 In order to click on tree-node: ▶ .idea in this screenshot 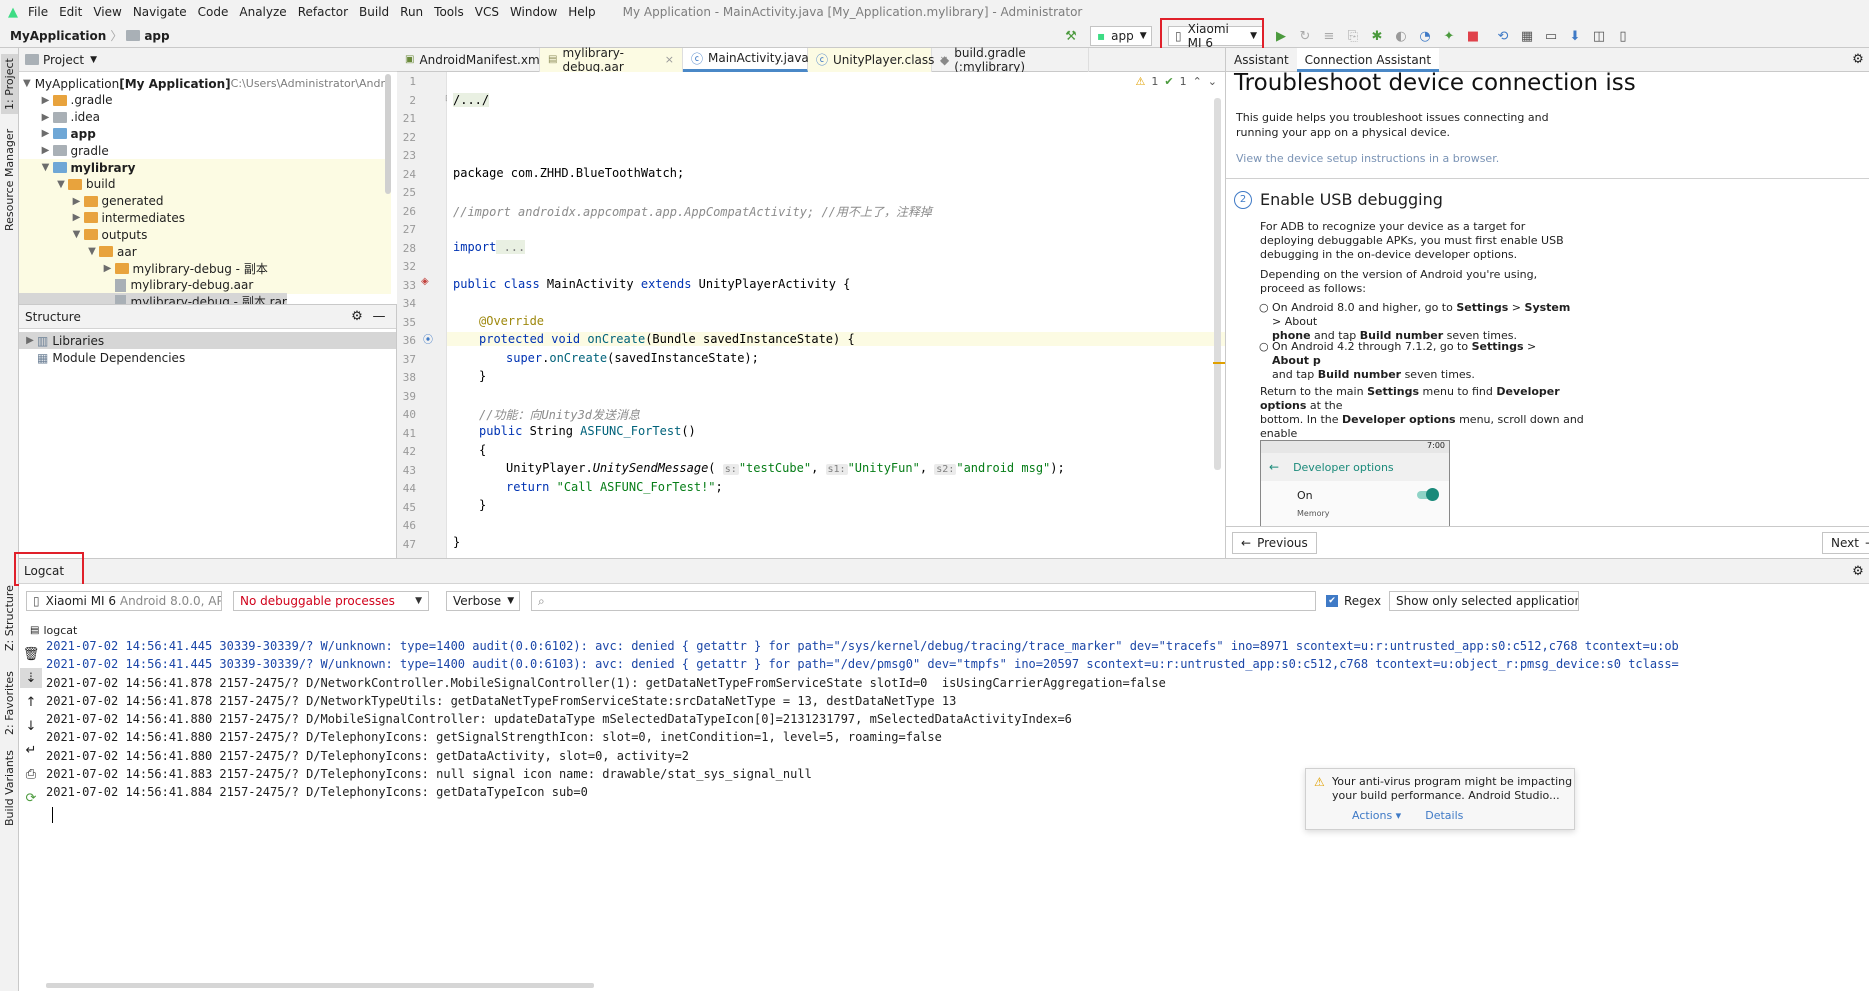, I will do `click(205, 117)`.